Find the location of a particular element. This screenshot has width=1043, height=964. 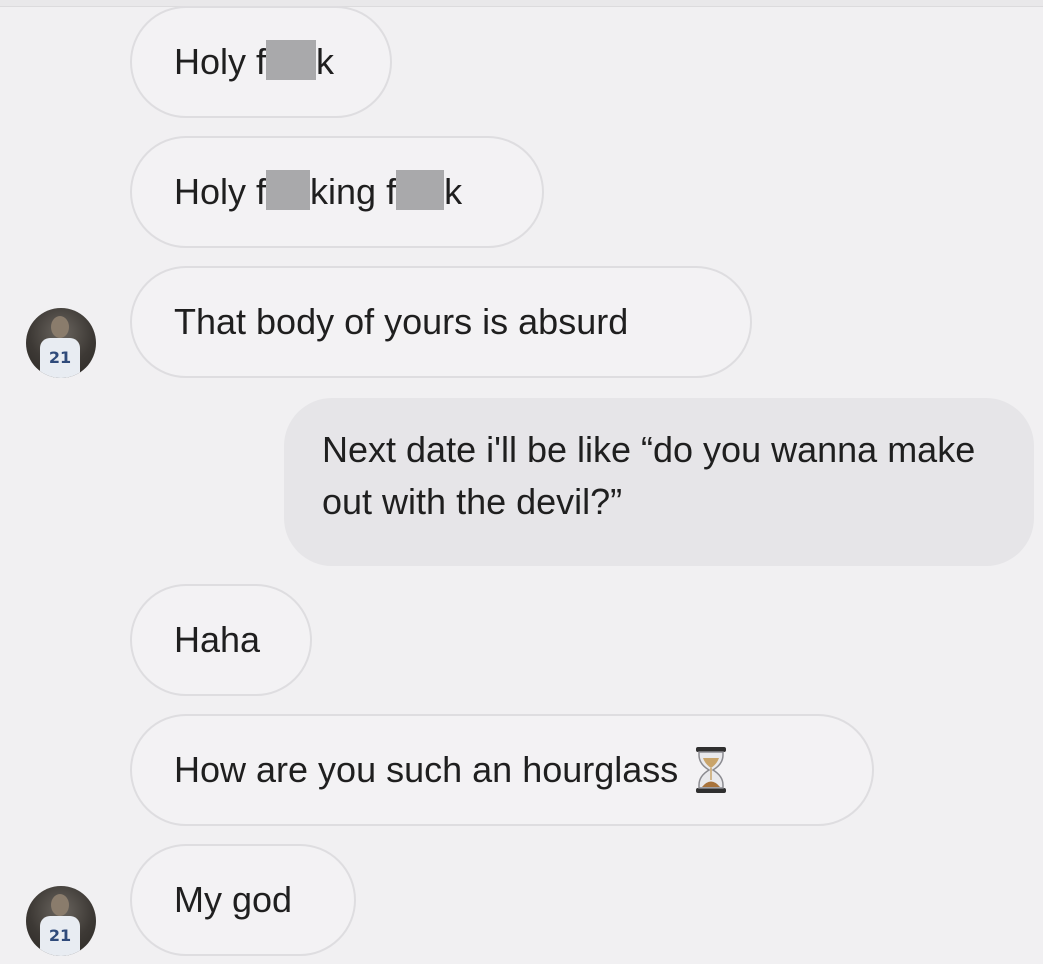

message-text: Holy f king fk is located at coordinates (318, 191).